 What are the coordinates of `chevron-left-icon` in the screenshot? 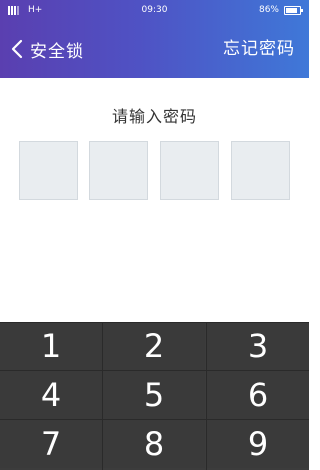 It's located at (17, 49).